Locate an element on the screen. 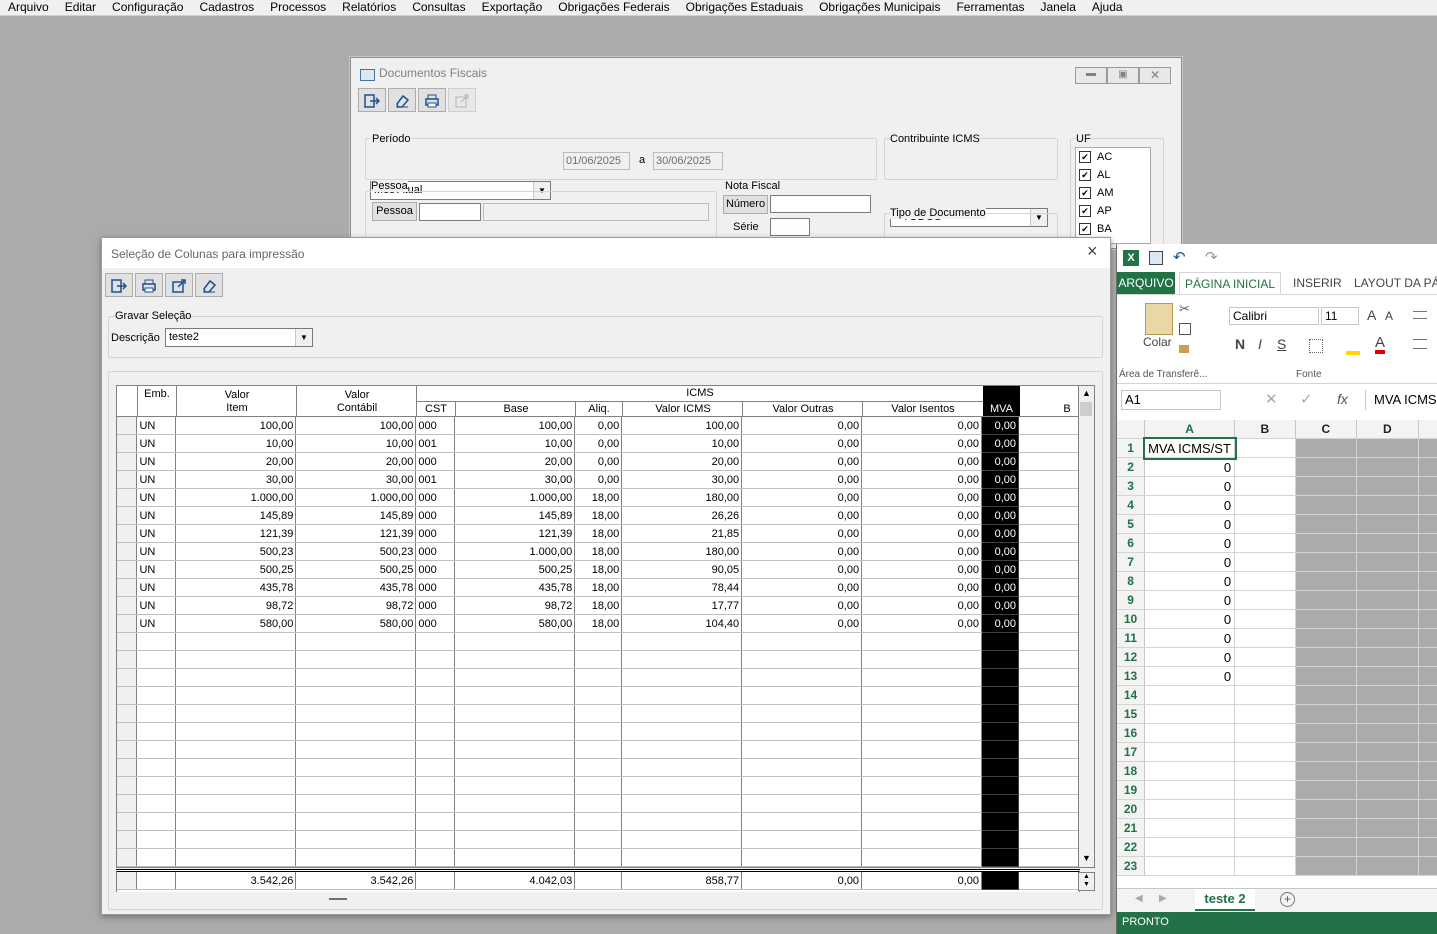 This screenshot has width=1437, height=934. fill-color-icon is located at coordinates (1353, 346).